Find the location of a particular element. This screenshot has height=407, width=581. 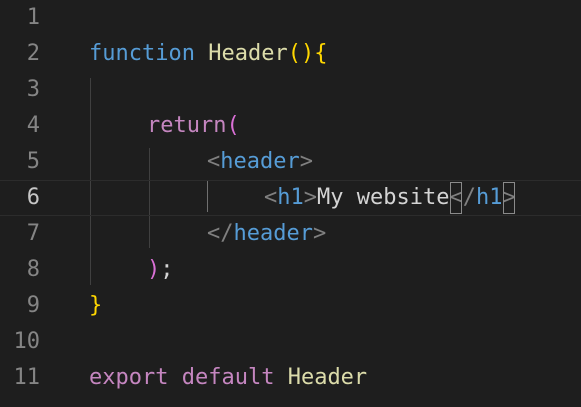

tag-bracket-token: / is located at coordinates (469, 197).